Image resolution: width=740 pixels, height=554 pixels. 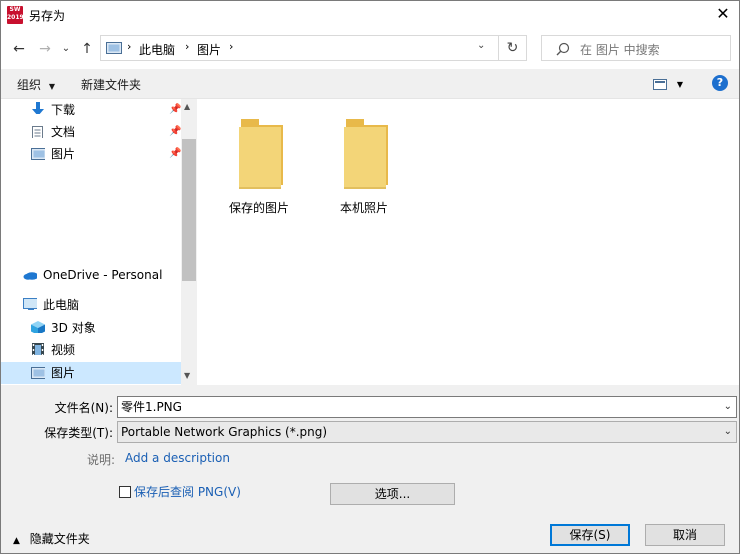 What do you see at coordinates (481, 45) in the screenshot?
I see `address-dropdown-icon: ⌄` at bounding box center [481, 45].